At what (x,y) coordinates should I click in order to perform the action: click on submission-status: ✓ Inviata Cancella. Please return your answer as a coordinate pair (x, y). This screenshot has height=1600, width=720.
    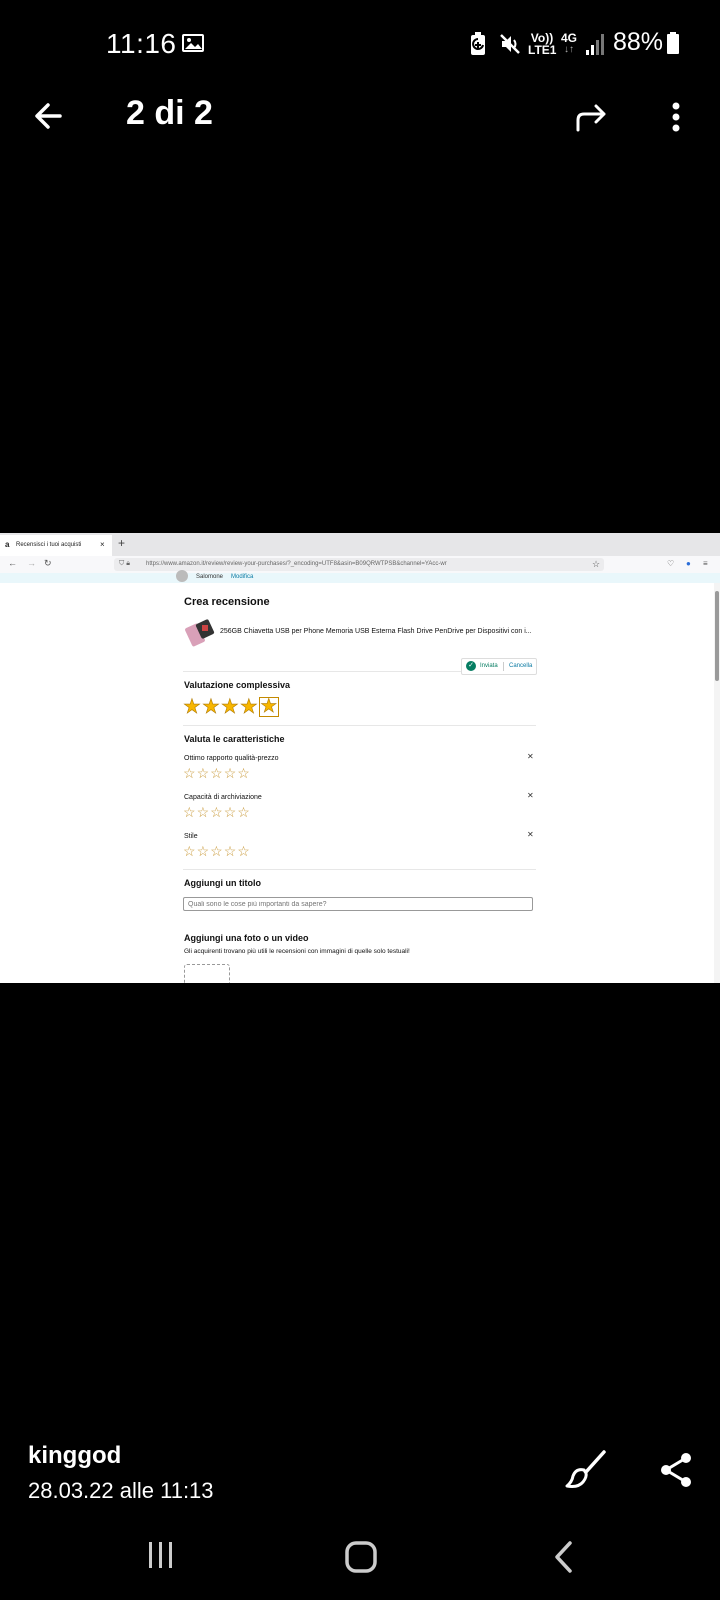
    Looking at the image, I should click on (499, 666).